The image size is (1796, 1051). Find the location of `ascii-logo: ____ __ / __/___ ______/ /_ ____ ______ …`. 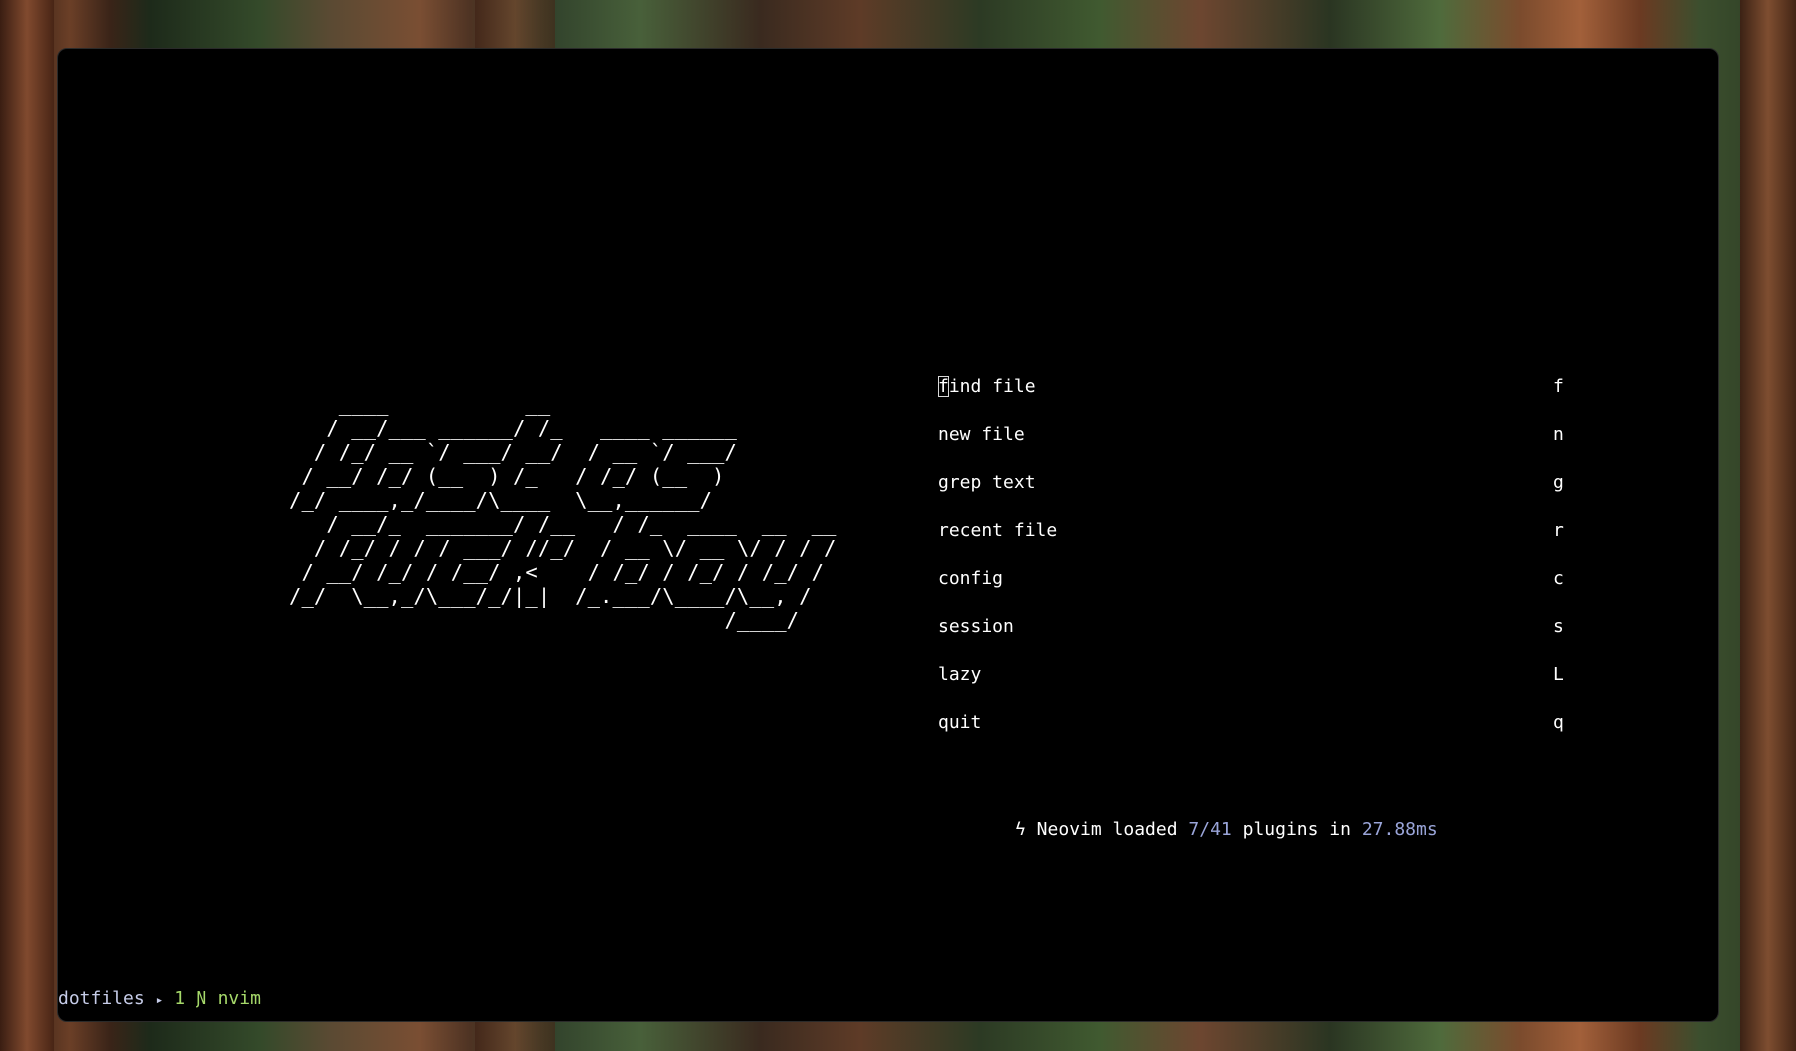

ascii-logo: ____ __ / __/___ ______/ /_ ____ ______ … is located at coordinates (562, 512).